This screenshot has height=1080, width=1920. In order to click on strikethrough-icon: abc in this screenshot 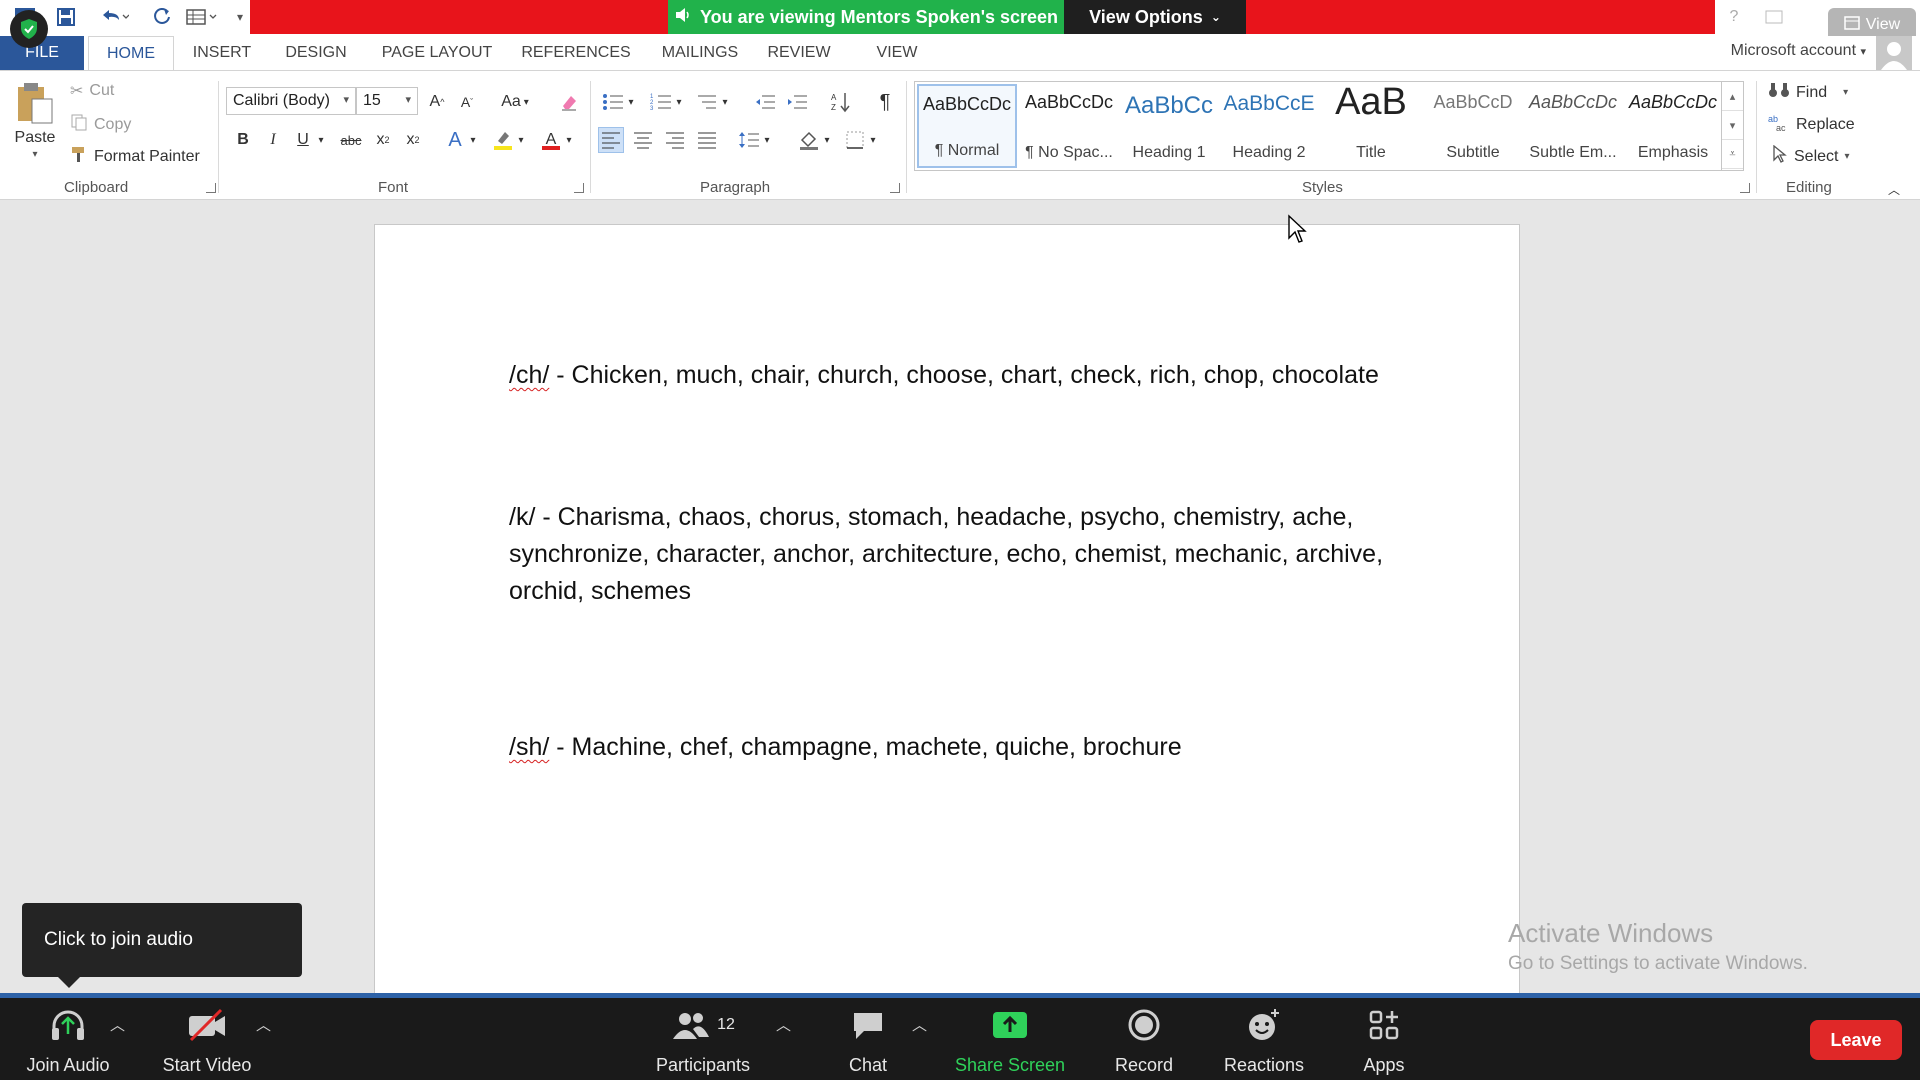, I will do `click(351, 140)`.